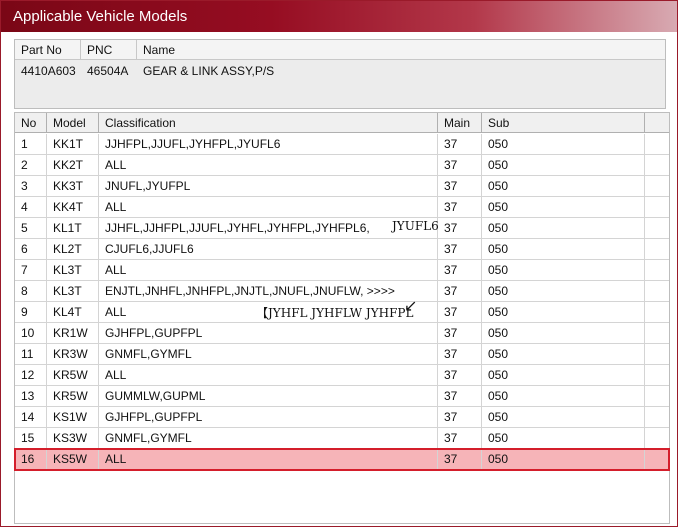 This screenshot has width=678, height=527. What do you see at coordinates (657, 122) in the screenshot?
I see `empty-column-header` at bounding box center [657, 122].